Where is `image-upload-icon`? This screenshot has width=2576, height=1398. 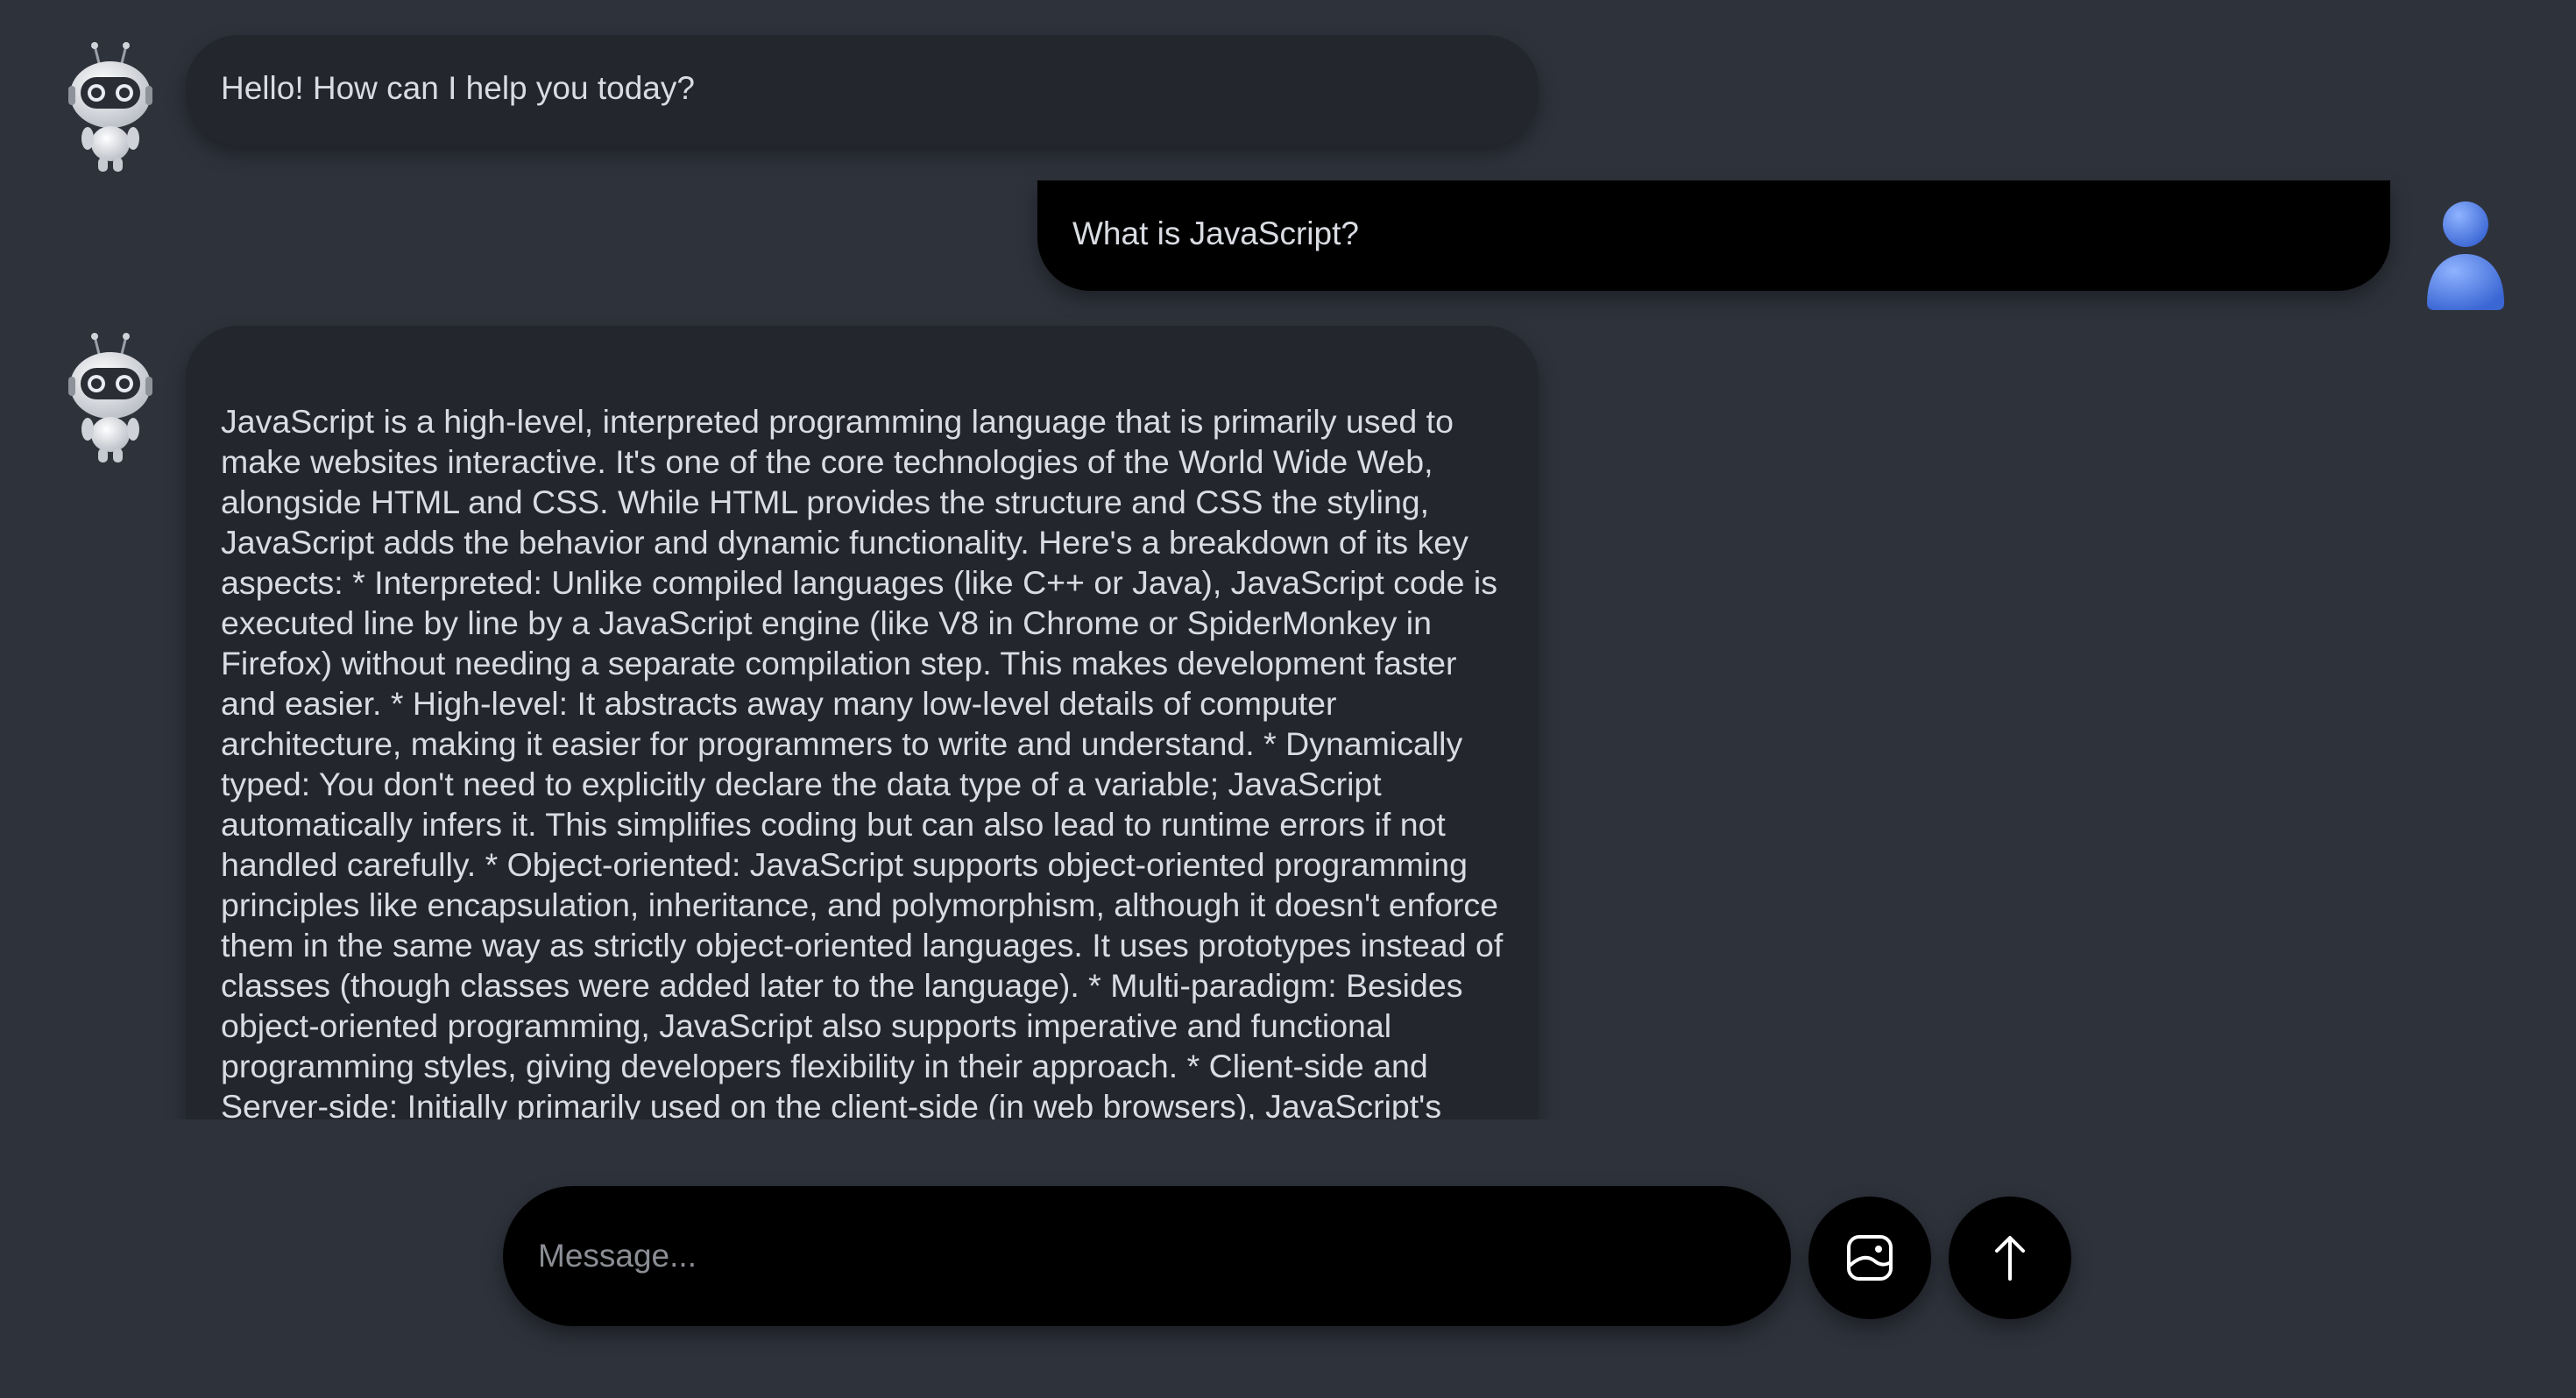
image-upload-icon is located at coordinates (1870, 1258).